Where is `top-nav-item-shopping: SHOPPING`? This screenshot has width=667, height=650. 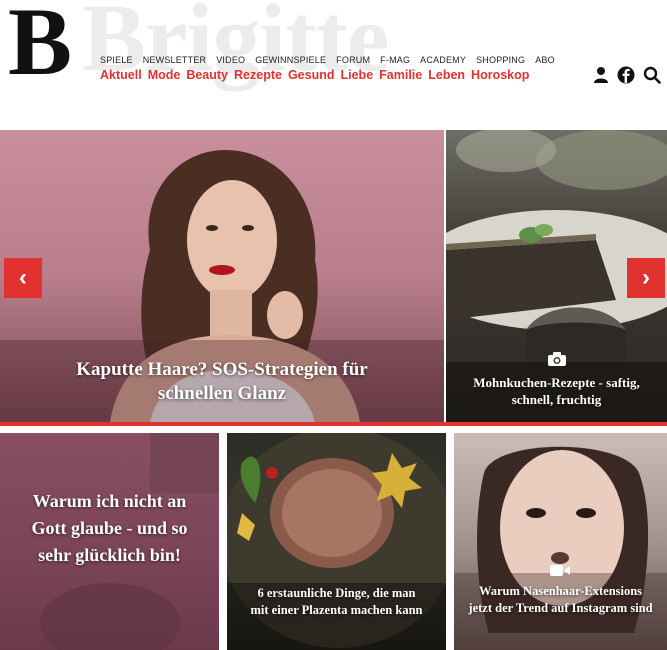 top-nav-item-shopping: SHOPPING is located at coordinates (500, 60).